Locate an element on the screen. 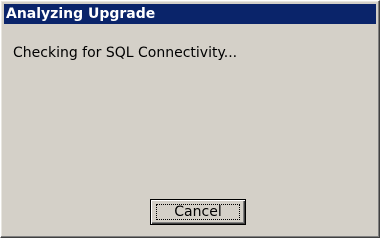  cancel-button: Cancel is located at coordinates (198, 212).